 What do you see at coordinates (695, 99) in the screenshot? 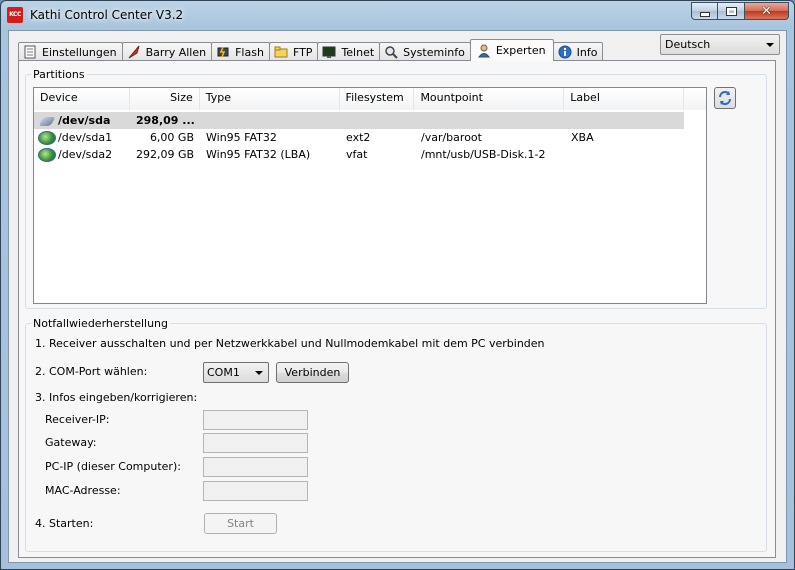
I see `column-header-filler` at bounding box center [695, 99].